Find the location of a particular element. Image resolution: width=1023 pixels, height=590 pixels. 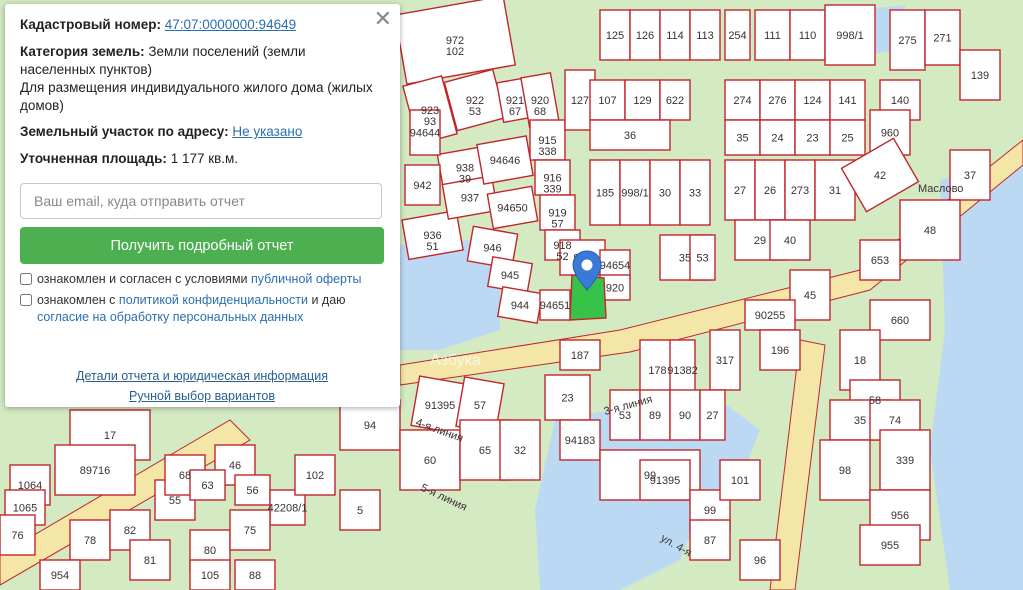

parcel-label: 89 is located at coordinates (655, 416).